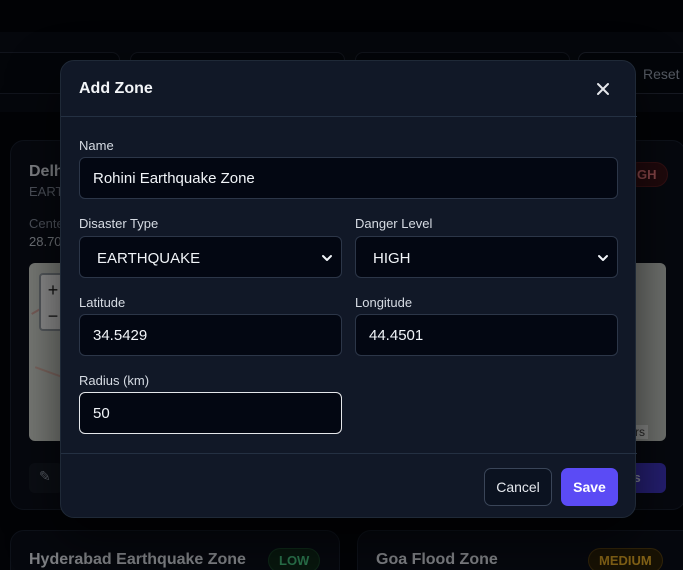 The width and height of the screenshot is (683, 570). I want to click on radius-input, so click(210, 413).